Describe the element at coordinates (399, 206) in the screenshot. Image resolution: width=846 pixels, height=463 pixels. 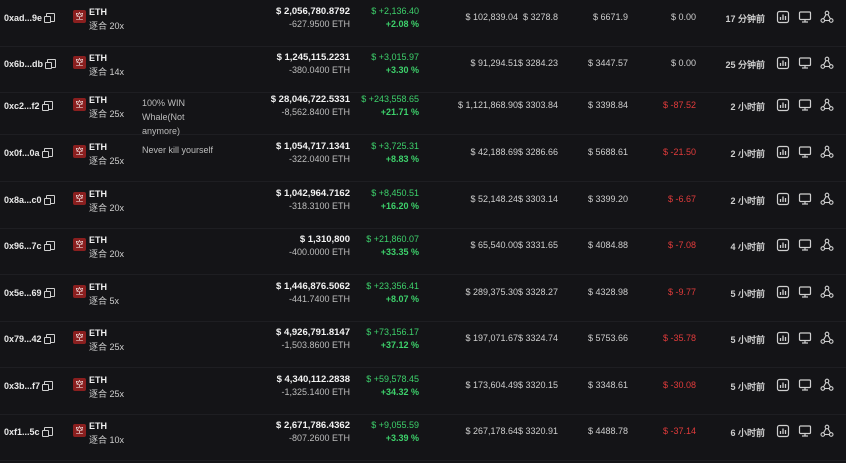
I see `pnl-percent: +16.20 %` at that location.